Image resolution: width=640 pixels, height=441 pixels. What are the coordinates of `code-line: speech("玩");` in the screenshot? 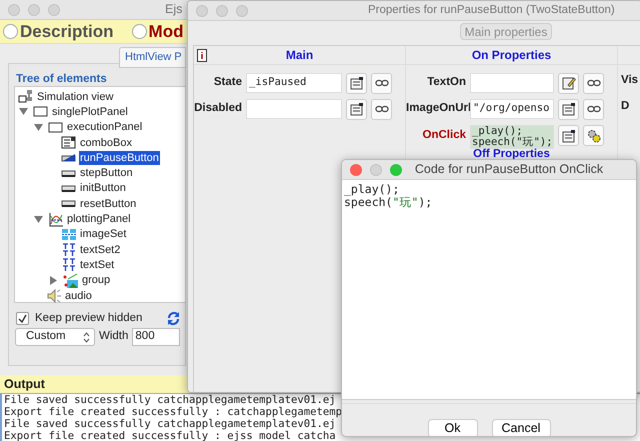 It's located at (389, 202).